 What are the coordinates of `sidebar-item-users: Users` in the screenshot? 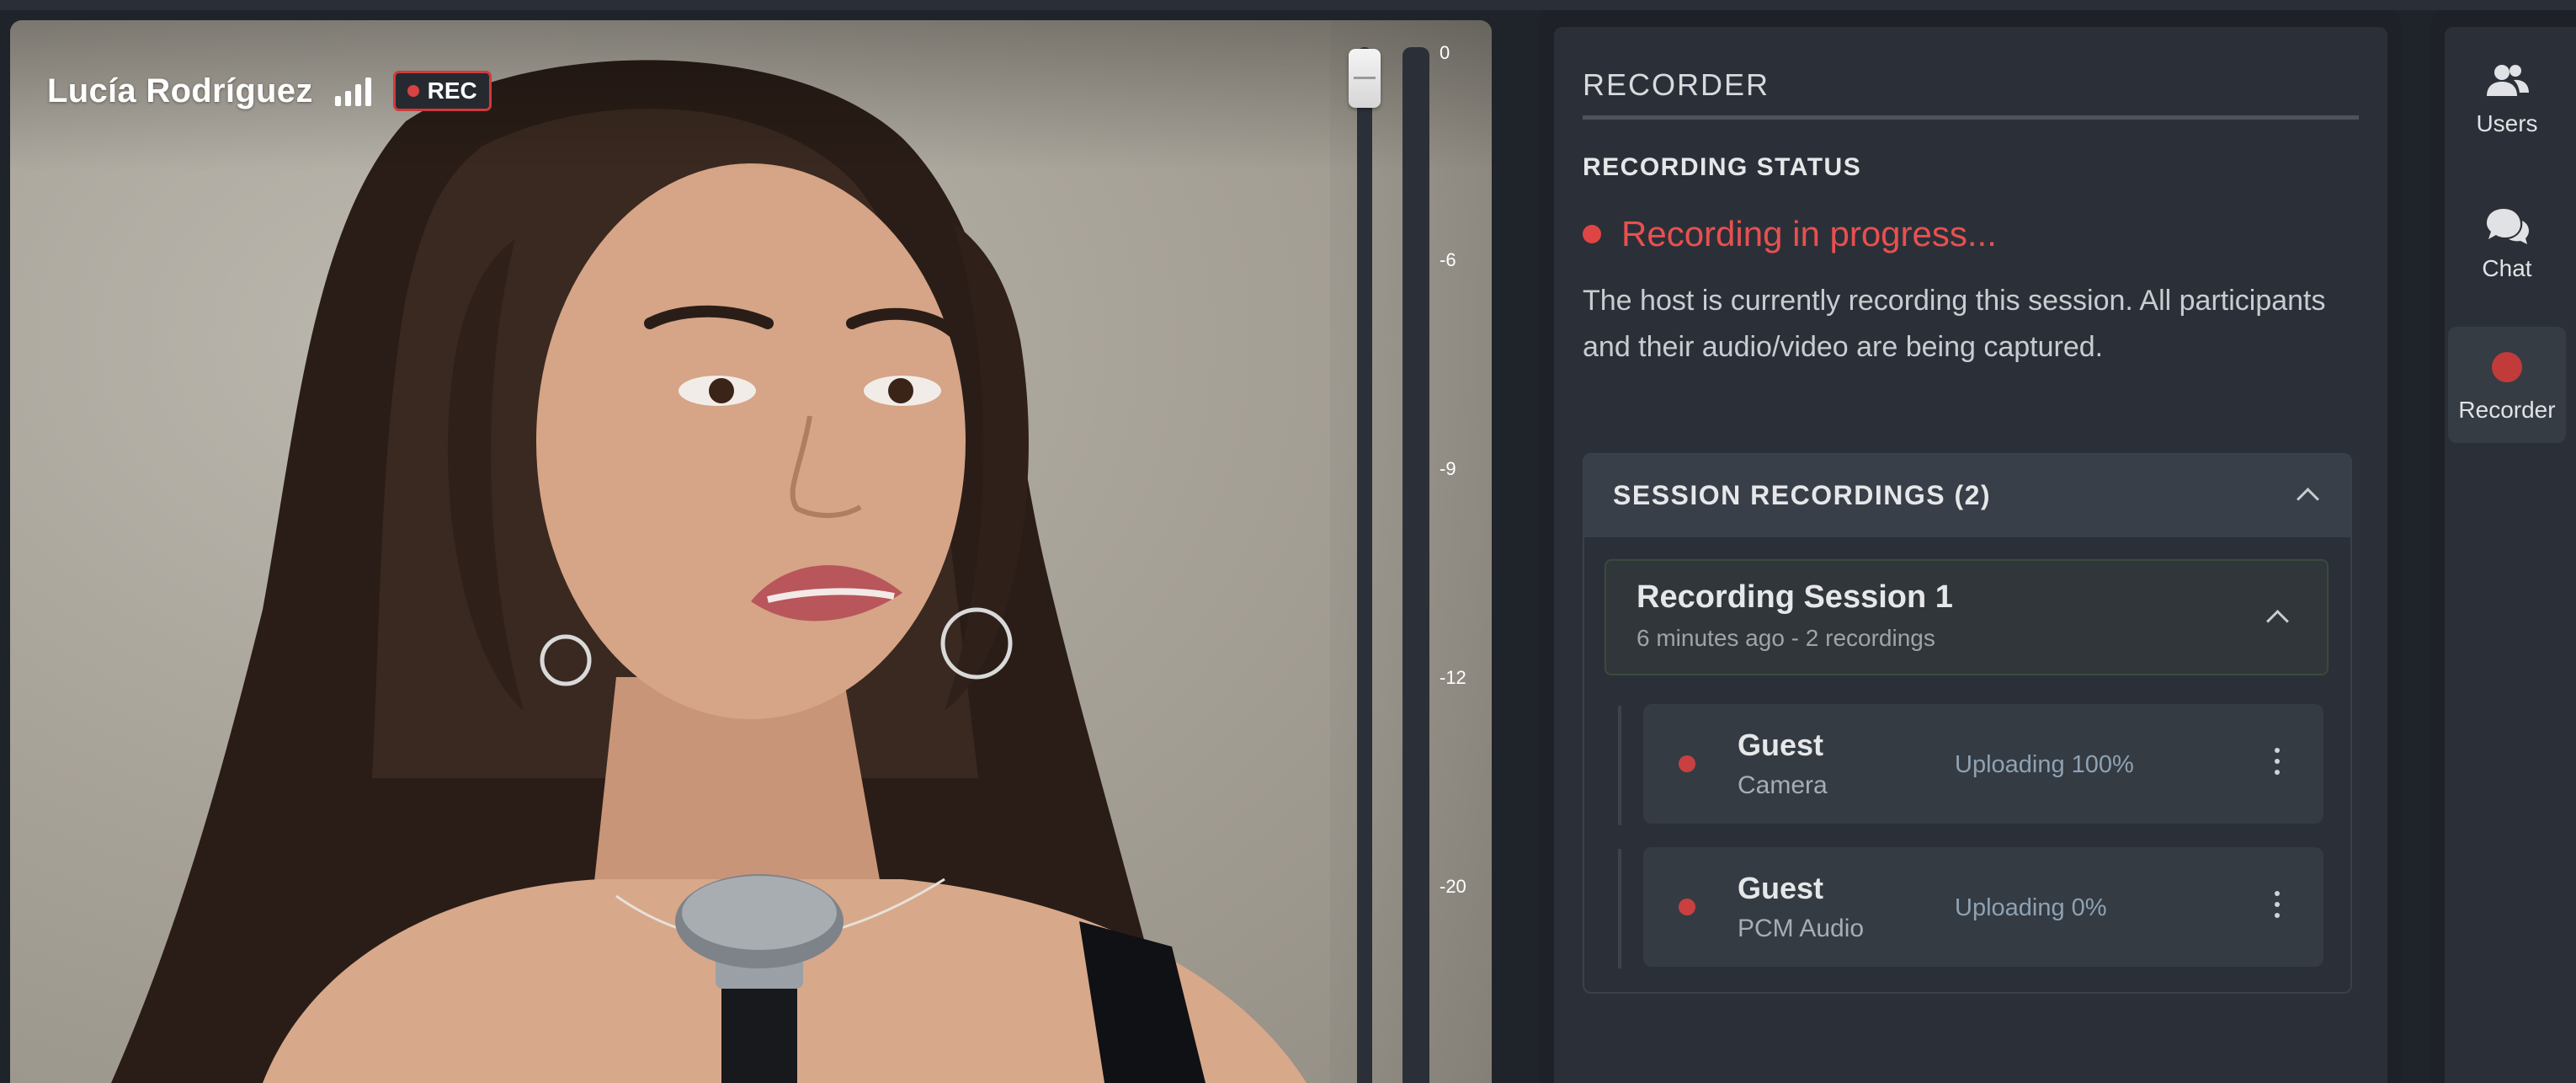 It's located at (2507, 98).